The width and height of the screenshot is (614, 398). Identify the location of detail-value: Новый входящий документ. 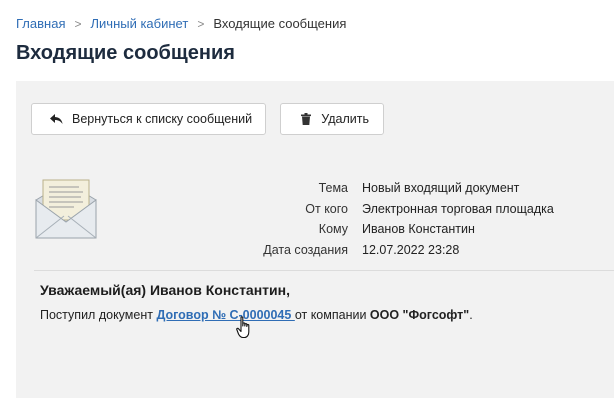
(441, 188).